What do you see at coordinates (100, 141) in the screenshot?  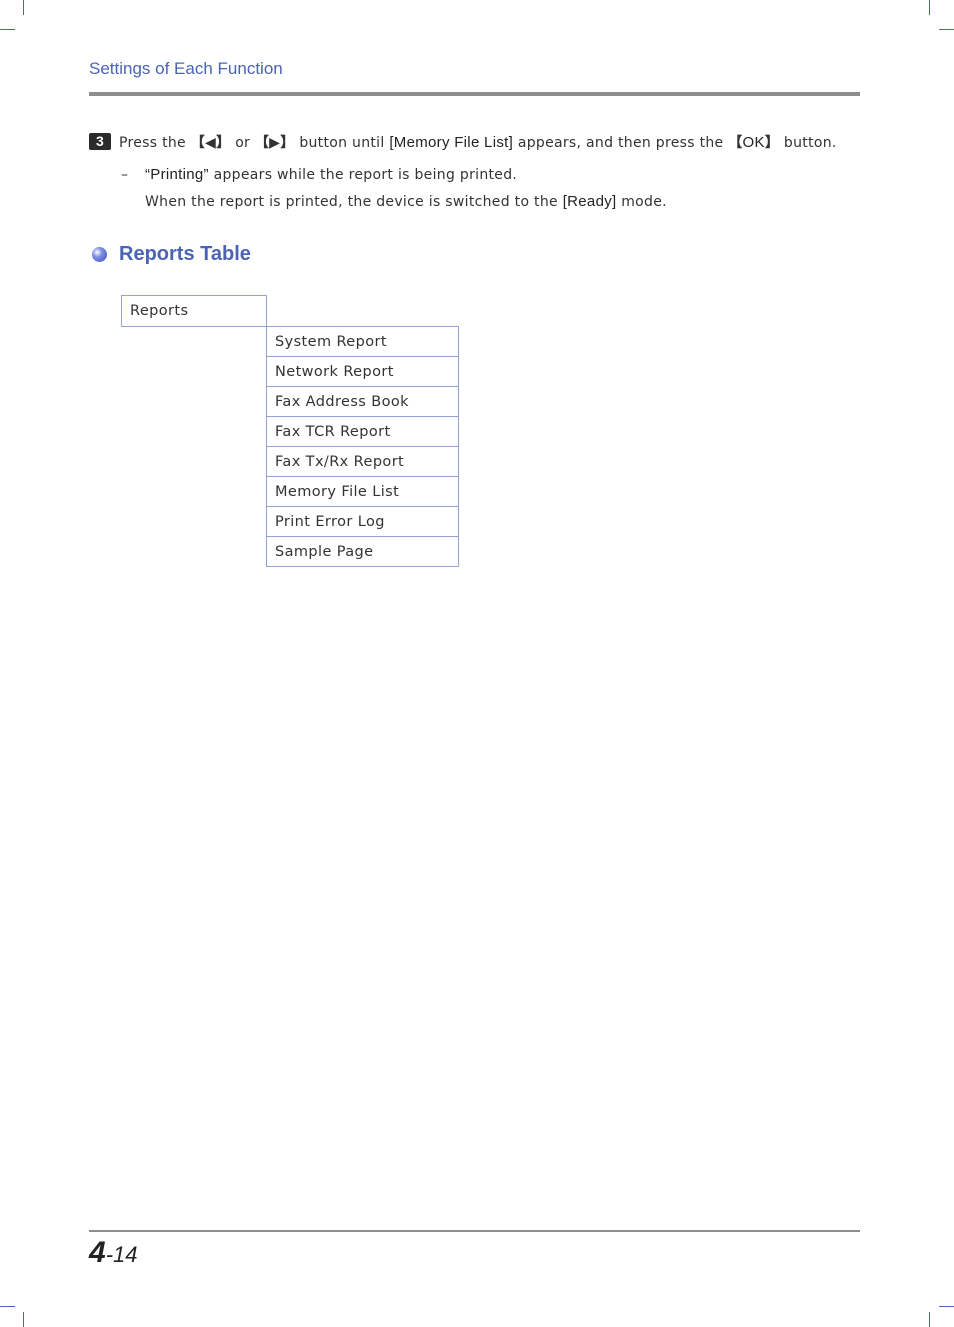 I see `step-number-badge: 3` at bounding box center [100, 141].